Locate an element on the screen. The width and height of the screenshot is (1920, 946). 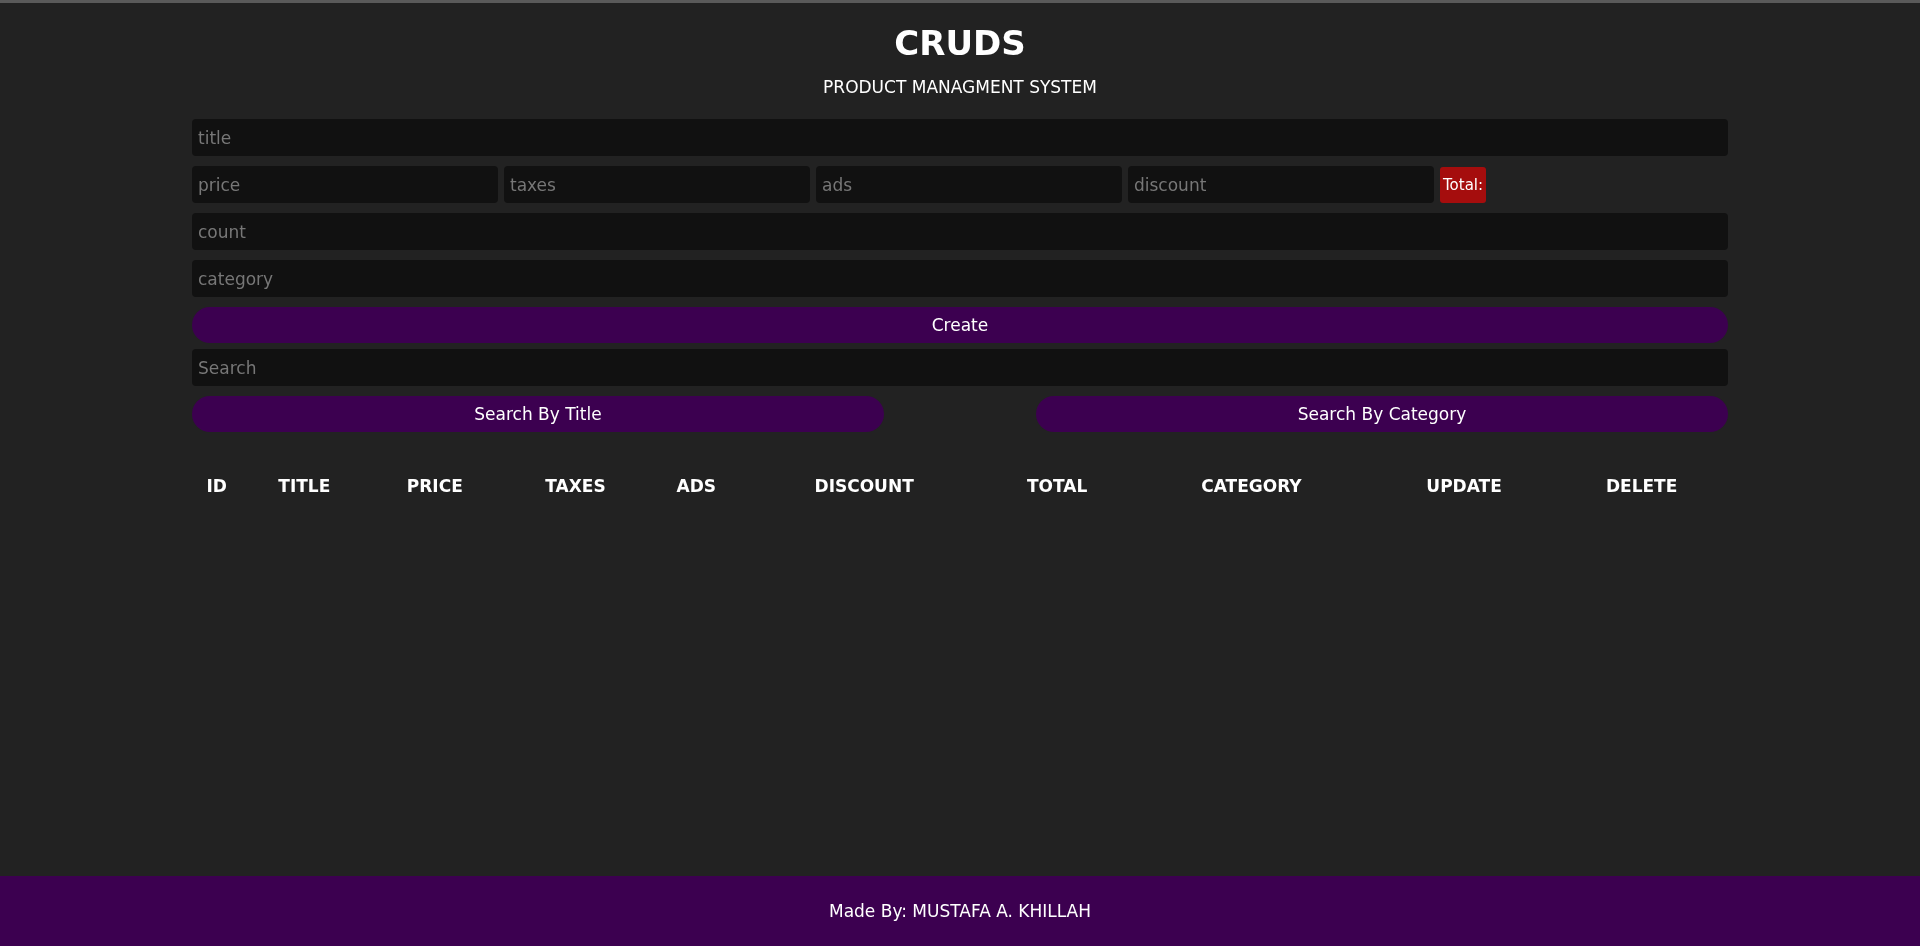
column-header: DELETE is located at coordinates (1641, 486).